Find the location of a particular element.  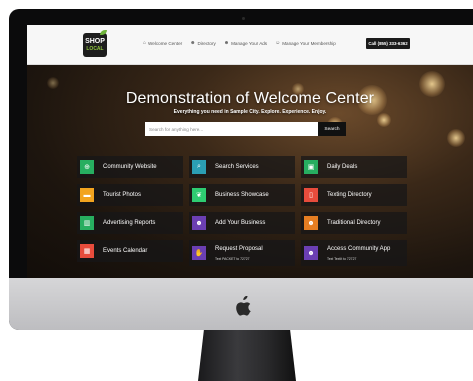

nav-manage-membership: ☺ Manage Your Membership is located at coordinates (305, 43).